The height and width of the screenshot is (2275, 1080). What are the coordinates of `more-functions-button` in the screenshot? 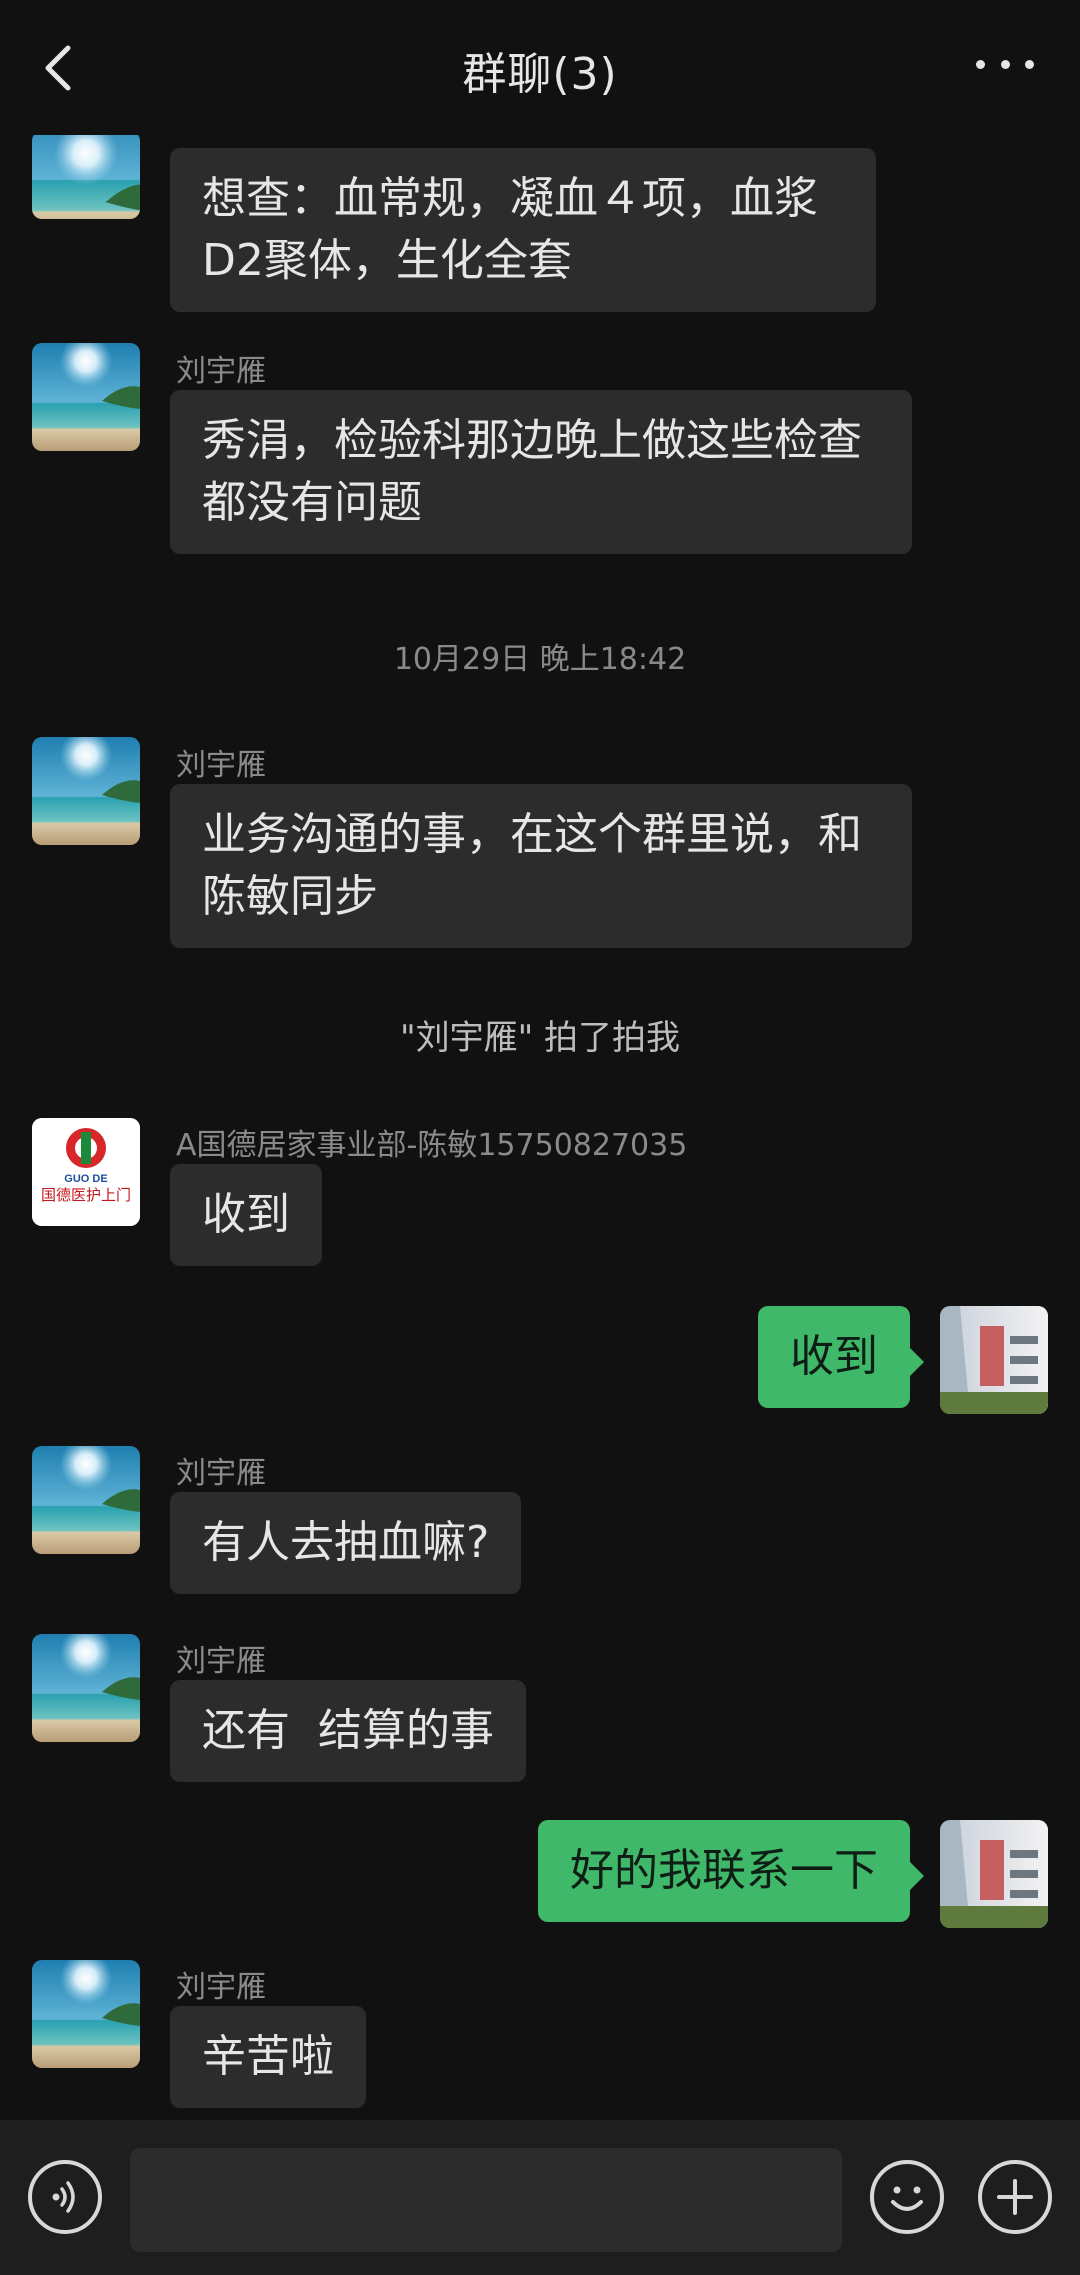 It's located at (1015, 2197).